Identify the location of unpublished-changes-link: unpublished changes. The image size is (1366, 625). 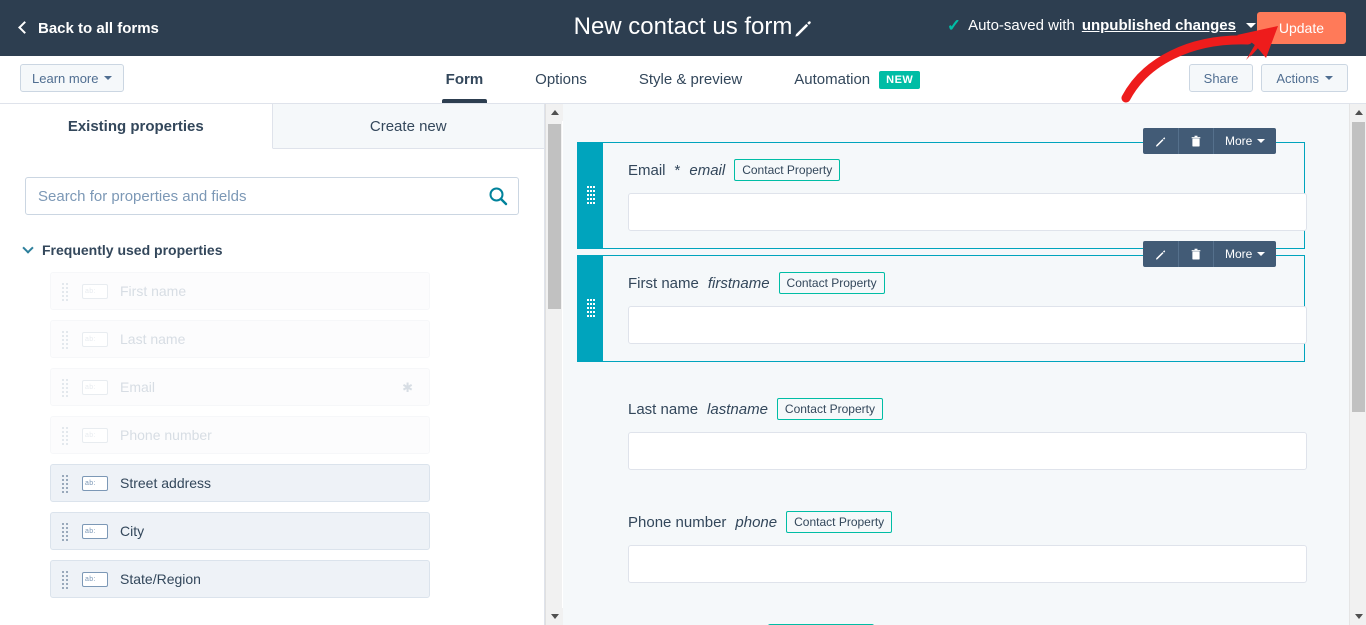
(1159, 25).